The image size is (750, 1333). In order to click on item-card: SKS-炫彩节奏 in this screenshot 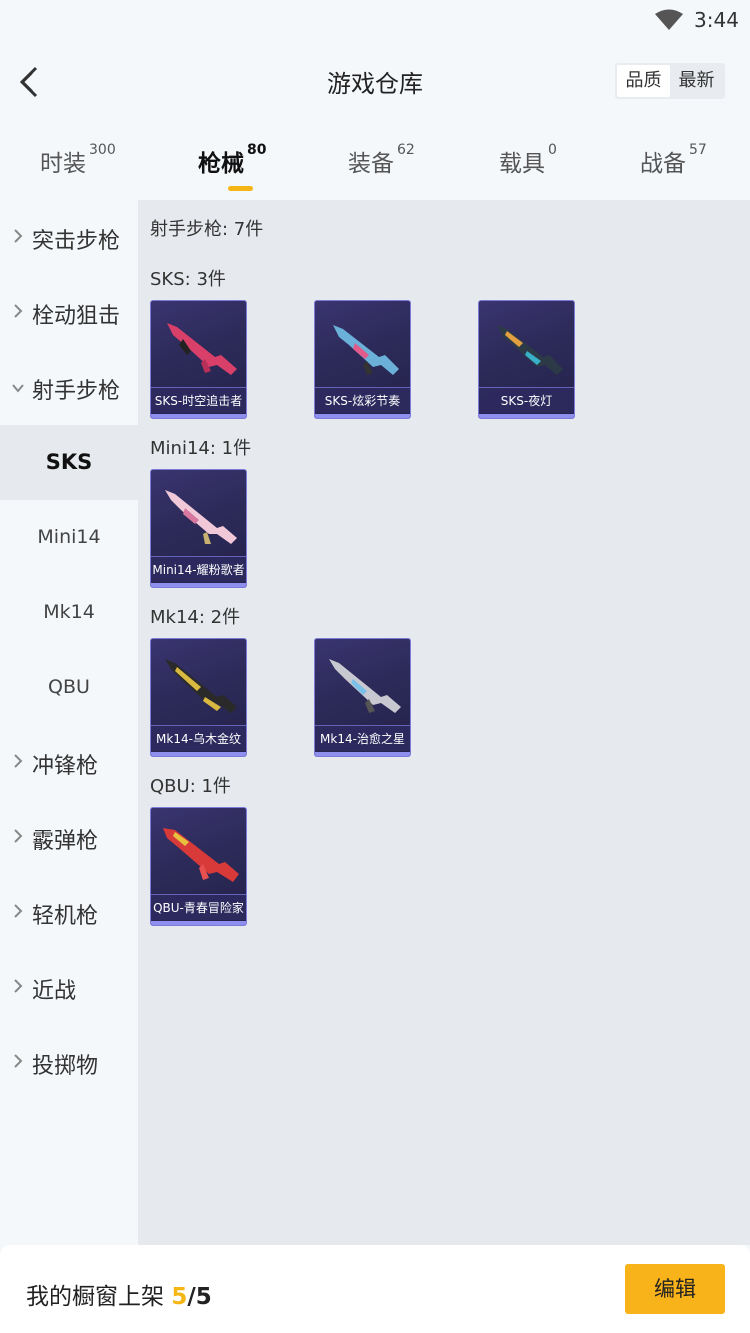, I will do `click(362, 359)`.